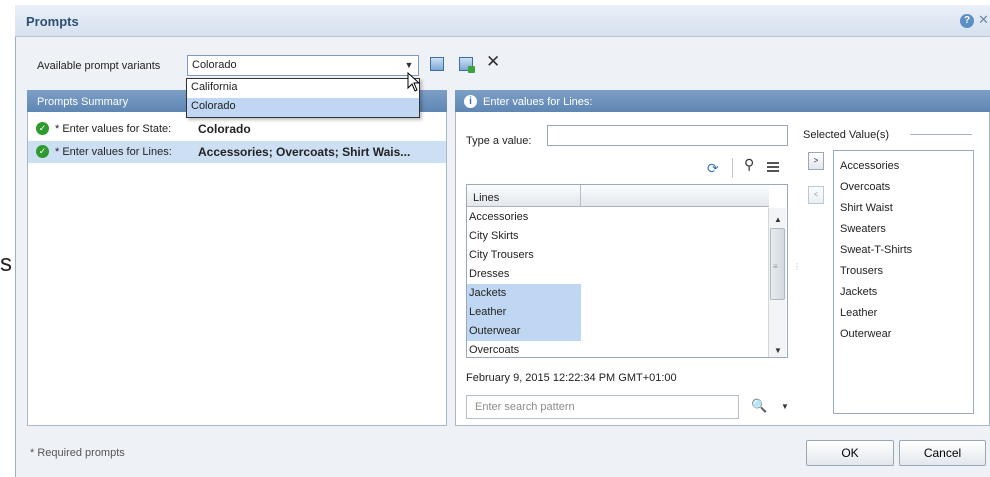 The height and width of the screenshot is (477, 990). Describe the element at coordinates (866, 208) in the screenshot. I see `list-item: Shirt Waist` at that location.